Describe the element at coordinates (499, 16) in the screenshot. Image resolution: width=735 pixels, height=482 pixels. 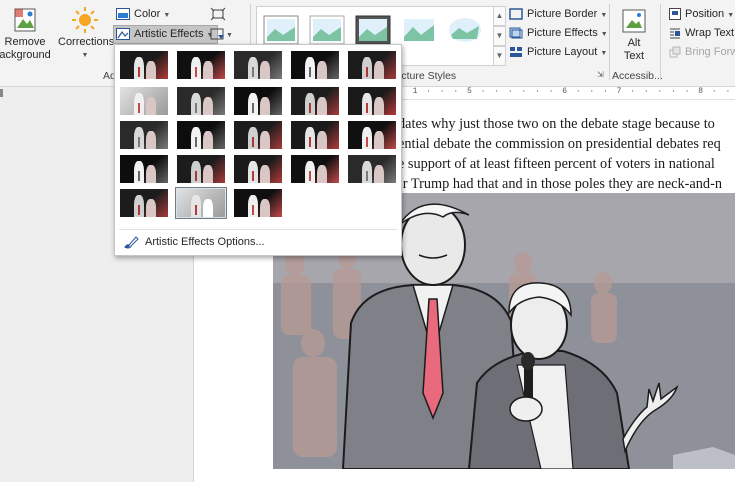
I see `scroll-up-icon: ▲` at that location.